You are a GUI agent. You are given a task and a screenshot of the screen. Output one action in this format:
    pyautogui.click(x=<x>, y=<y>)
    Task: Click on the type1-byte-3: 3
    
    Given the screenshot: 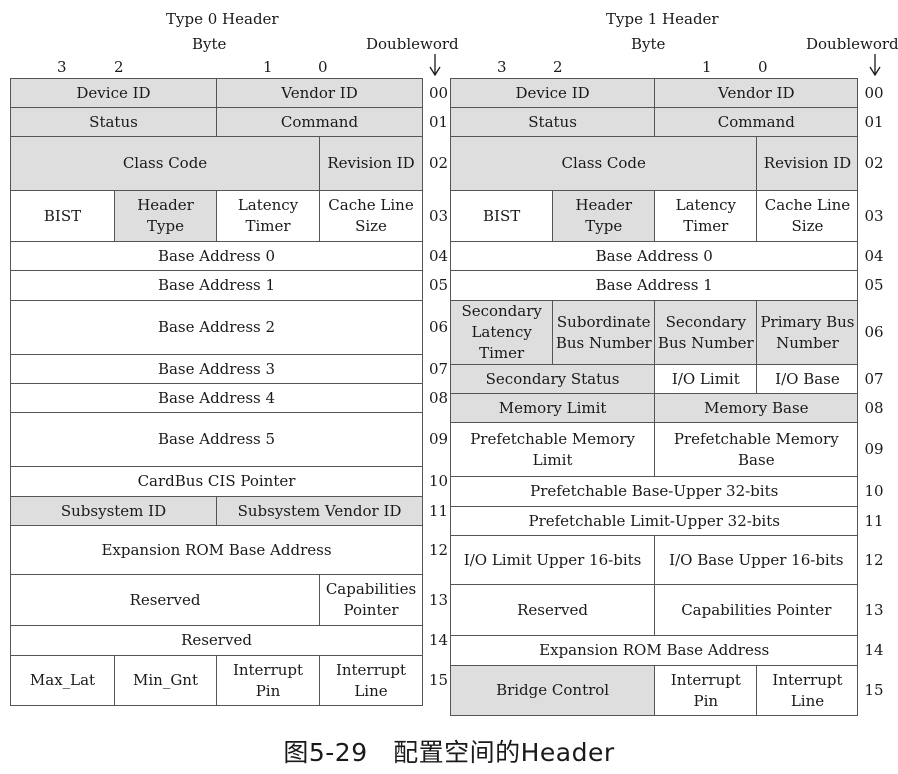 What is the action you would take?
    pyautogui.click(x=502, y=67)
    